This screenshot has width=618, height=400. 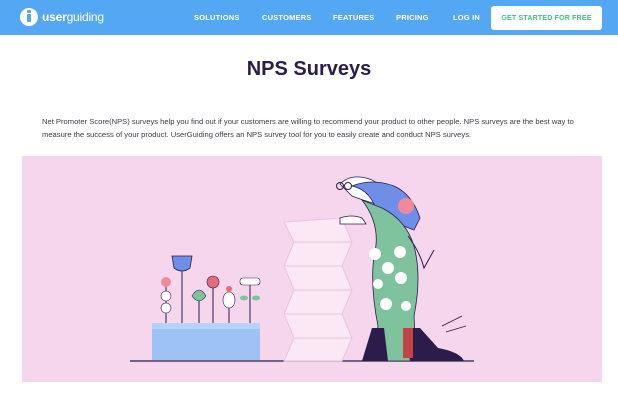 What do you see at coordinates (29, 17) in the screenshot?
I see `logo-icon` at bounding box center [29, 17].